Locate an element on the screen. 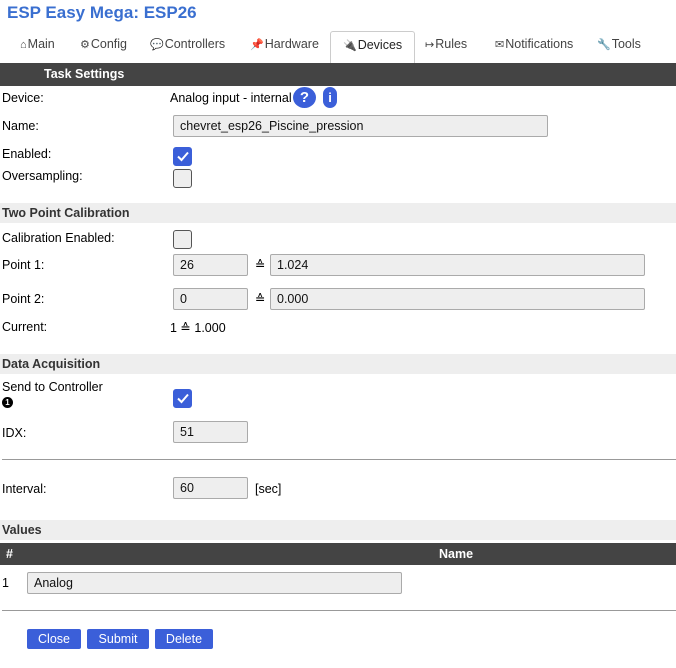 The width and height of the screenshot is (676, 668). calibration-enabled-label: Calibration Enabled: is located at coordinates (58, 238).